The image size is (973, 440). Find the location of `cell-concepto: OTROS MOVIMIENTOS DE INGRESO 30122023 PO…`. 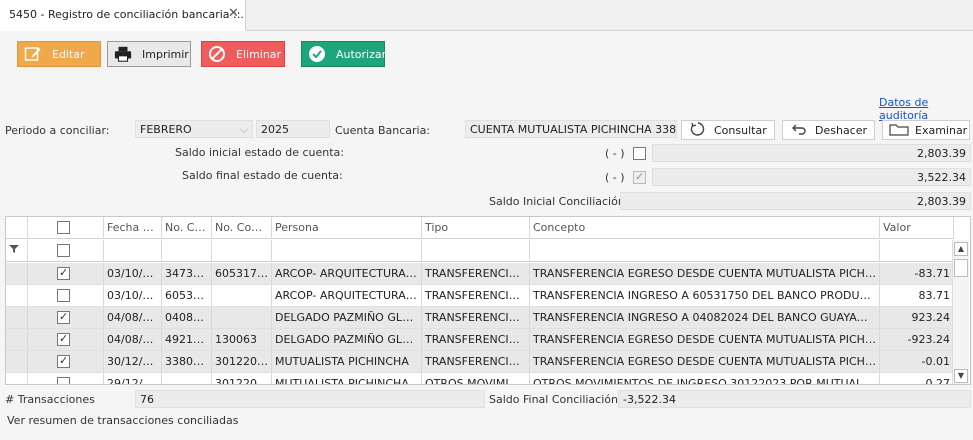

cell-concepto: OTROS MOVIMIENTOS DE INGRESO 30122023 PO… is located at coordinates (705, 378).